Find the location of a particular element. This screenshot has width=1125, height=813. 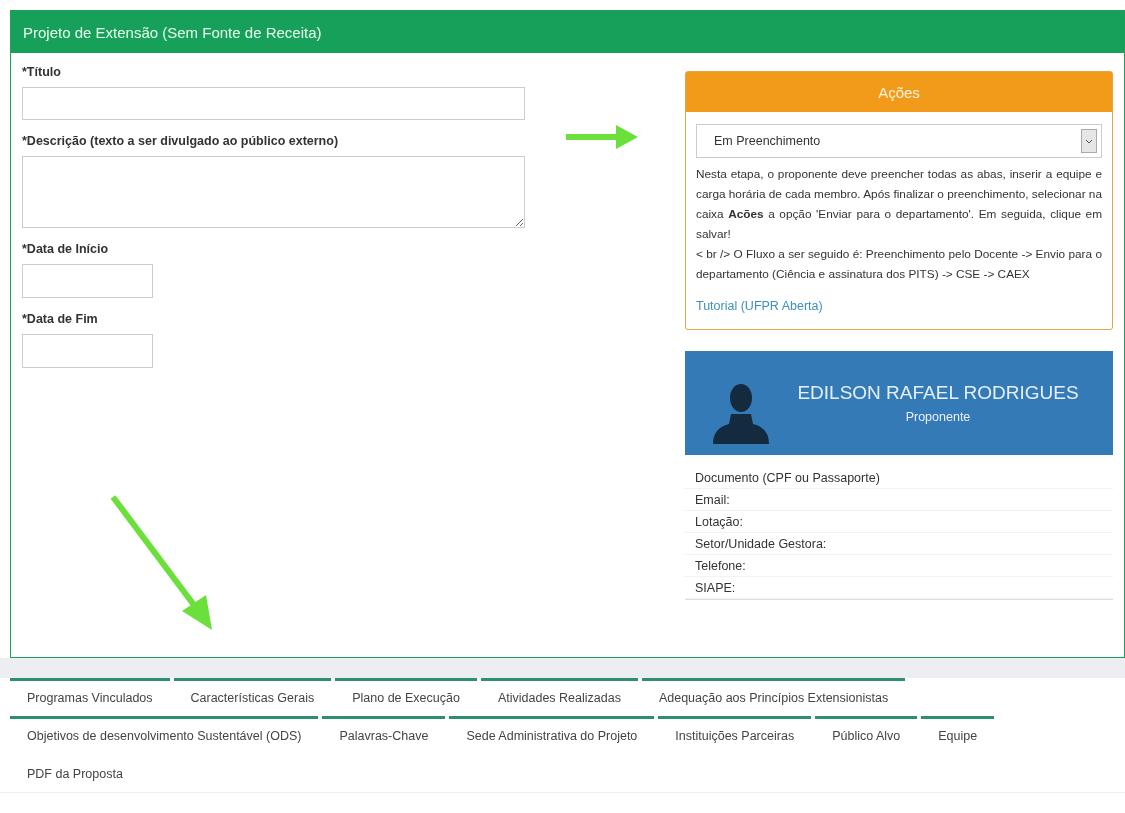

tab: Público Alvo is located at coordinates (866, 735).